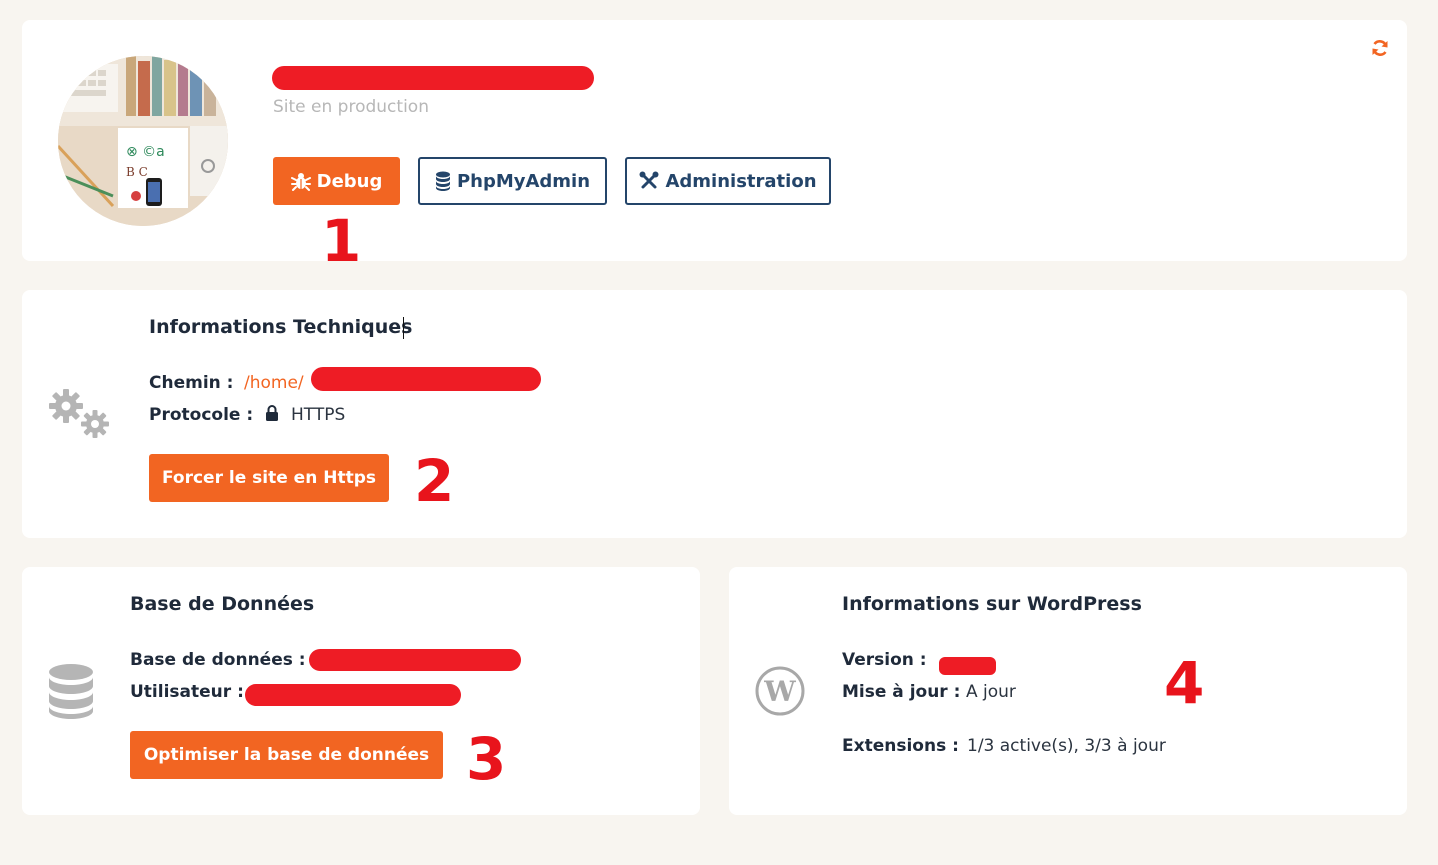 The image size is (1438, 865). I want to click on administration-button-label: Administration, so click(741, 181).